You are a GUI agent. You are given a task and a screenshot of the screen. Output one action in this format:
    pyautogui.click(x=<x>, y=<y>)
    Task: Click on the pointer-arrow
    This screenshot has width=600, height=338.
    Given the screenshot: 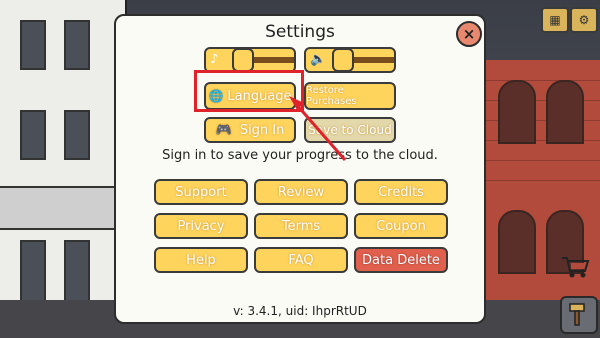 What is the action you would take?
    pyautogui.click(x=318, y=128)
    